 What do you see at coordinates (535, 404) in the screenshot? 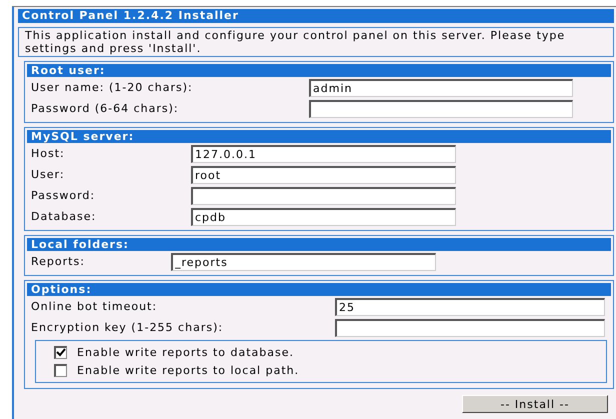
I see `install-button: -- Install --` at bounding box center [535, 404].